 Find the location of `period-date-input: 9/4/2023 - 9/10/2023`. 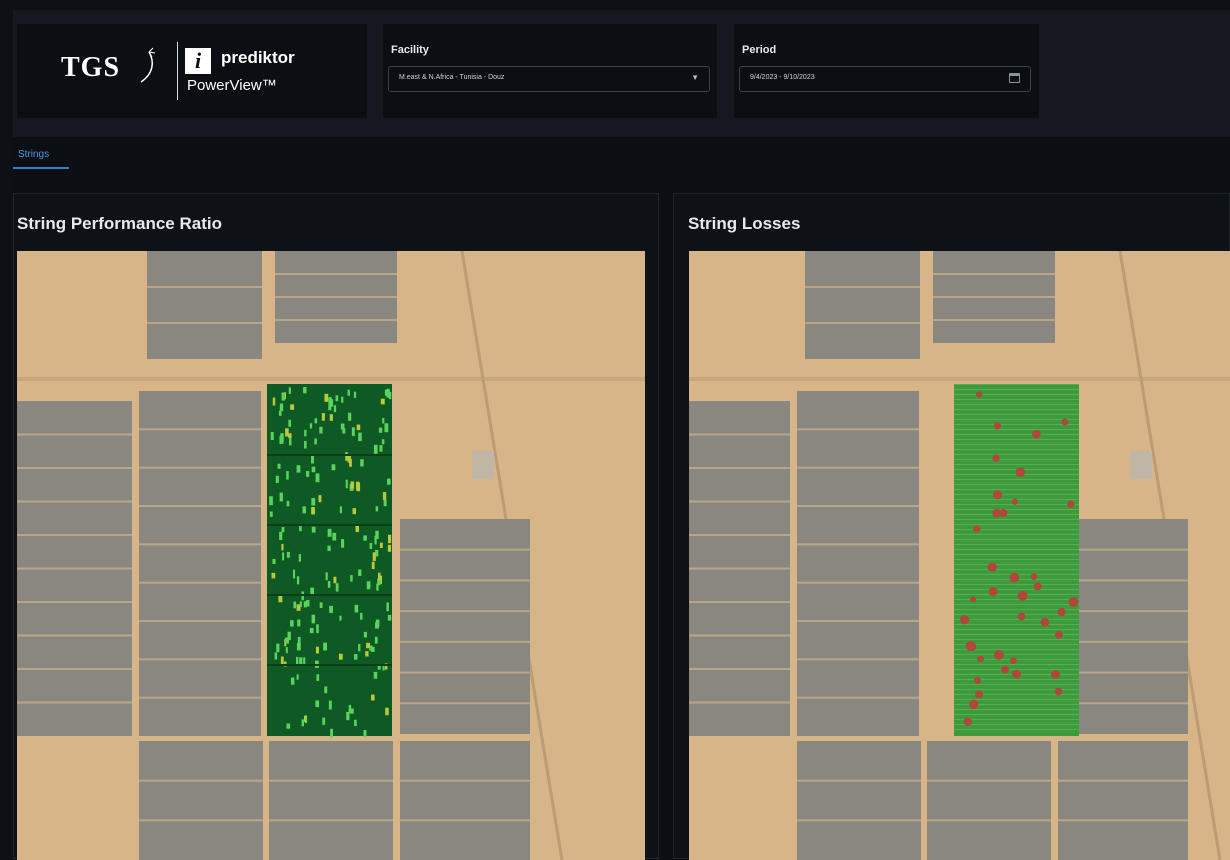

period-date-input: 9/4/2023 - 9/10/2023 is located at coordinates (885, 79).